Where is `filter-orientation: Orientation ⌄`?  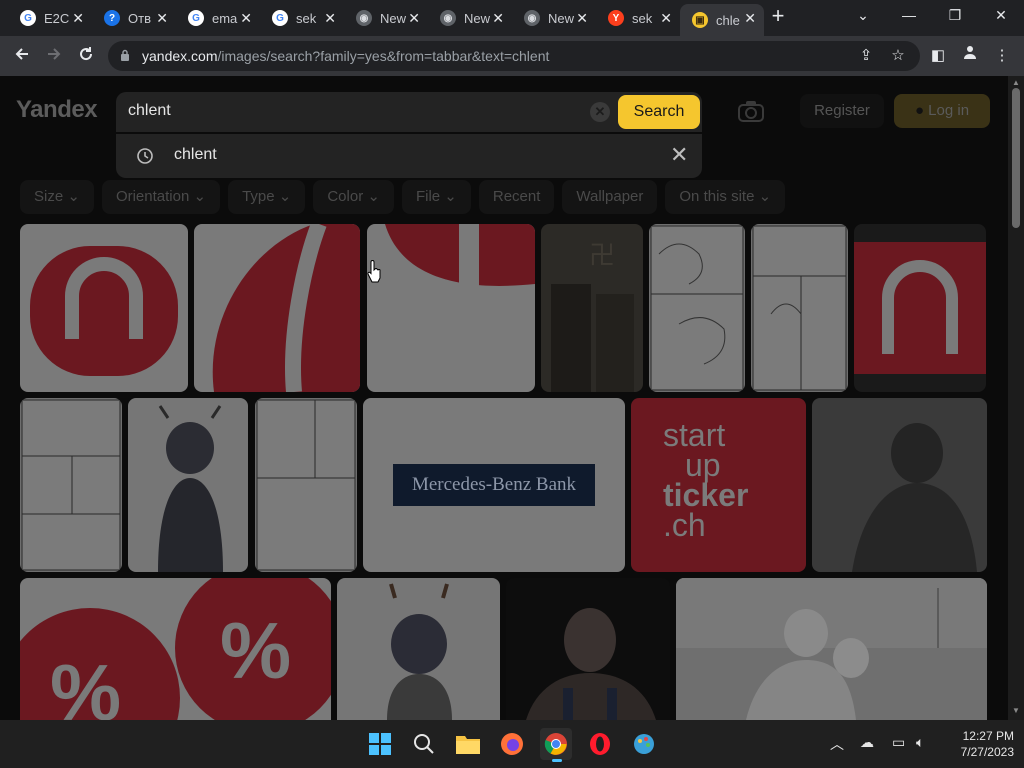 filter-orientation: Orientation ⌄ is located at coordinates (161, 197).